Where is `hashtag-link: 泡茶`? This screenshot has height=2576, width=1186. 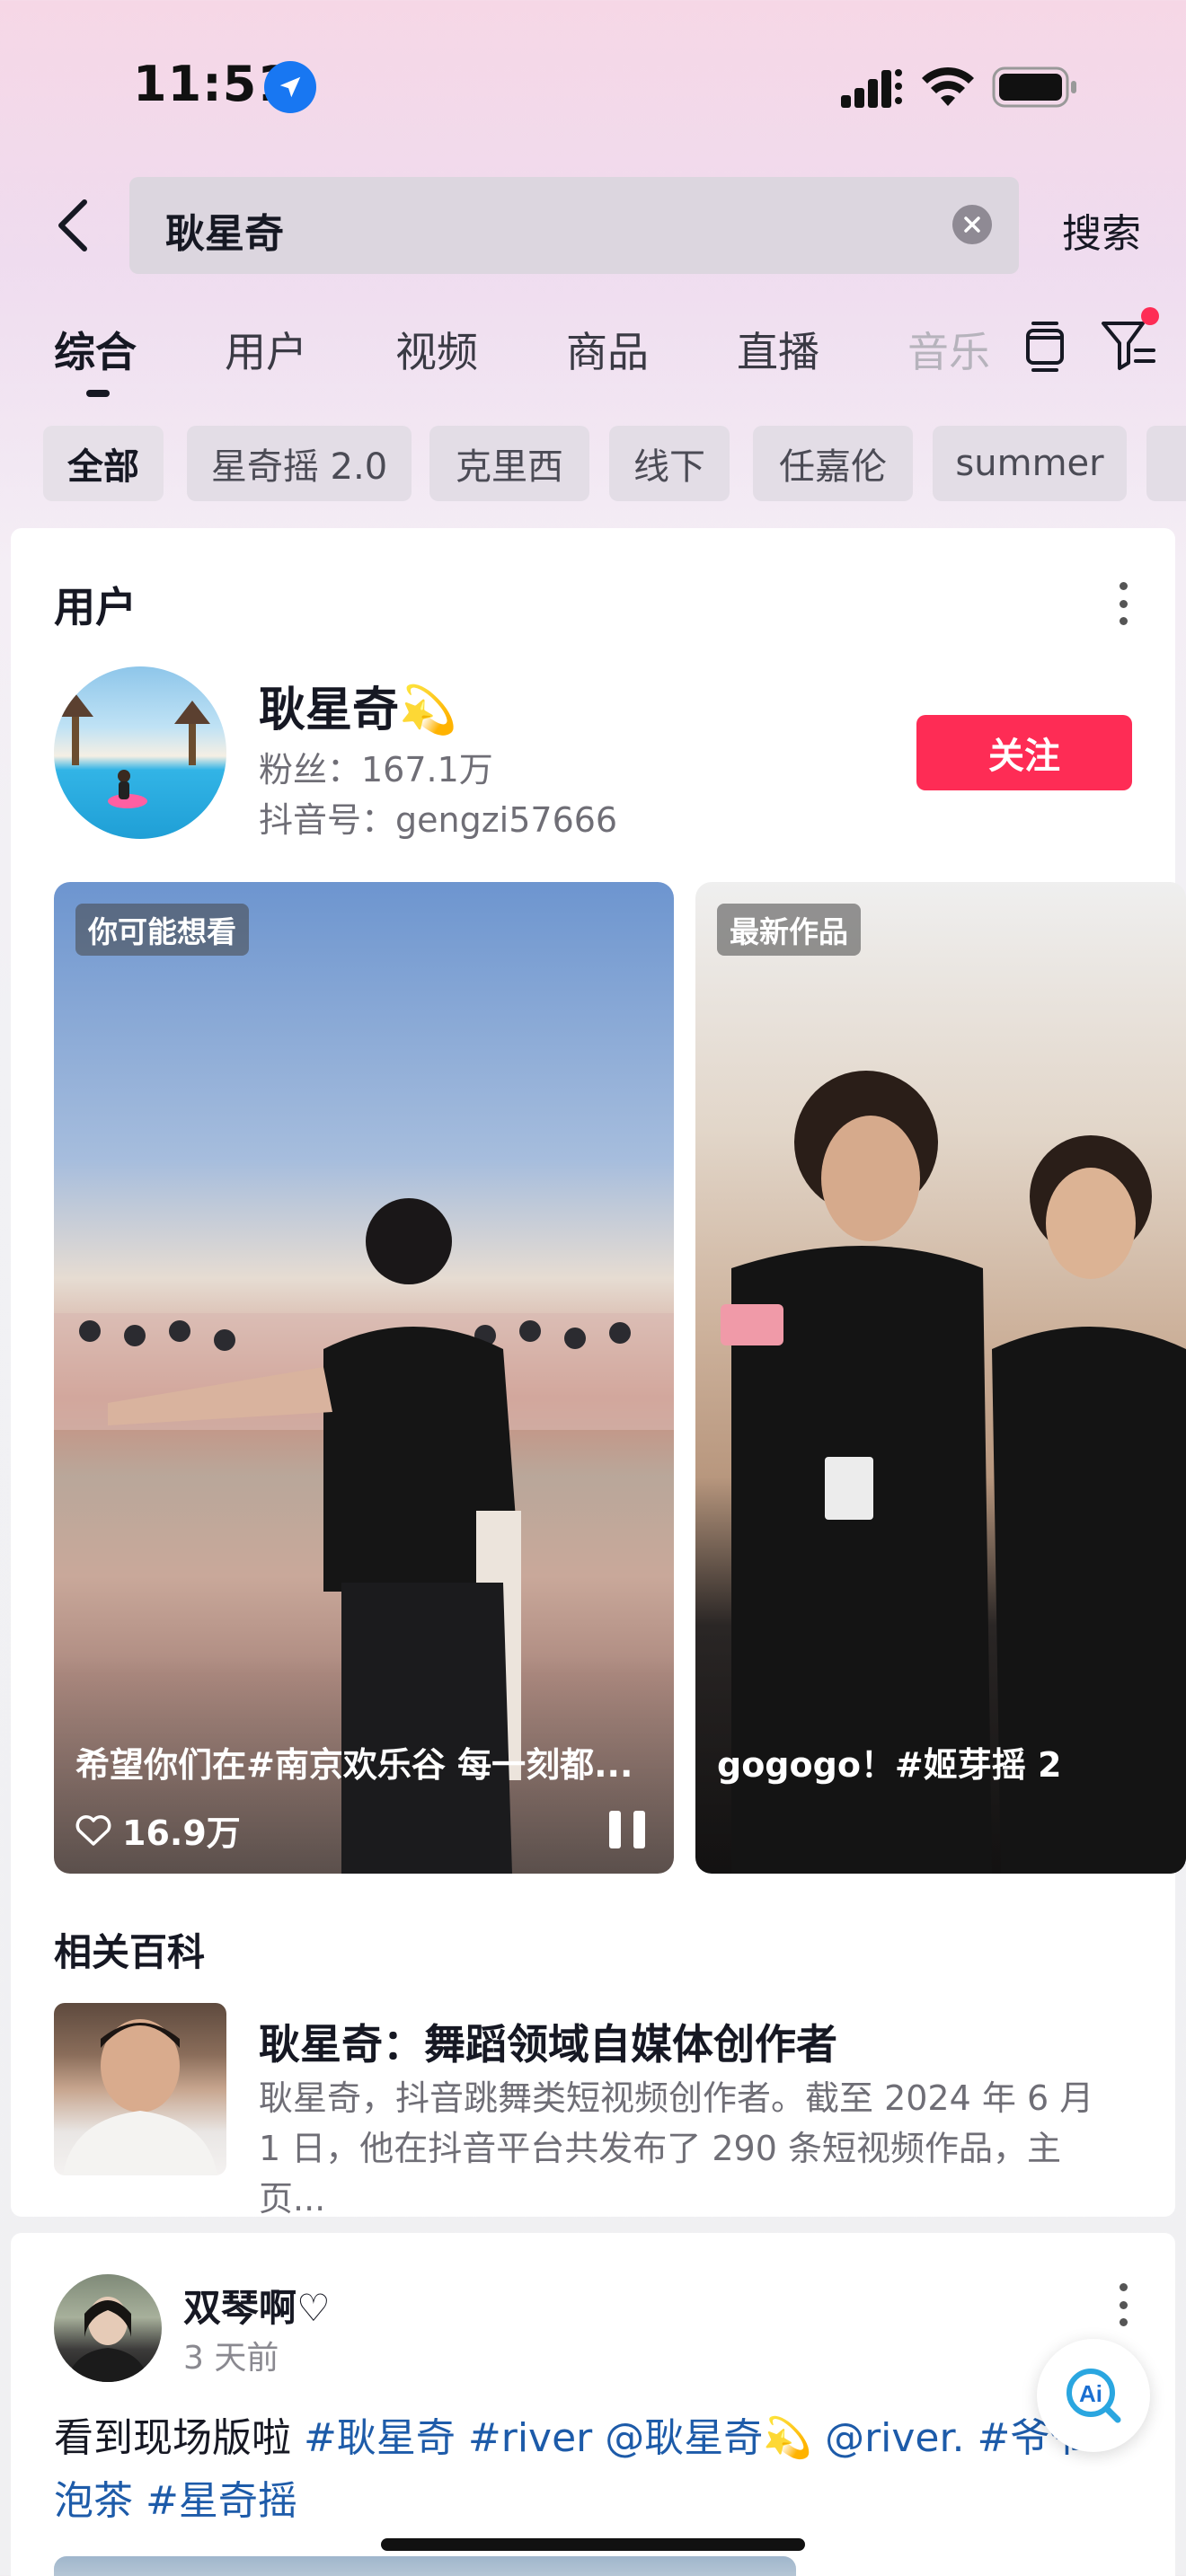
hashtag-link: 泡茶 is located at coordinates (93, 2501).